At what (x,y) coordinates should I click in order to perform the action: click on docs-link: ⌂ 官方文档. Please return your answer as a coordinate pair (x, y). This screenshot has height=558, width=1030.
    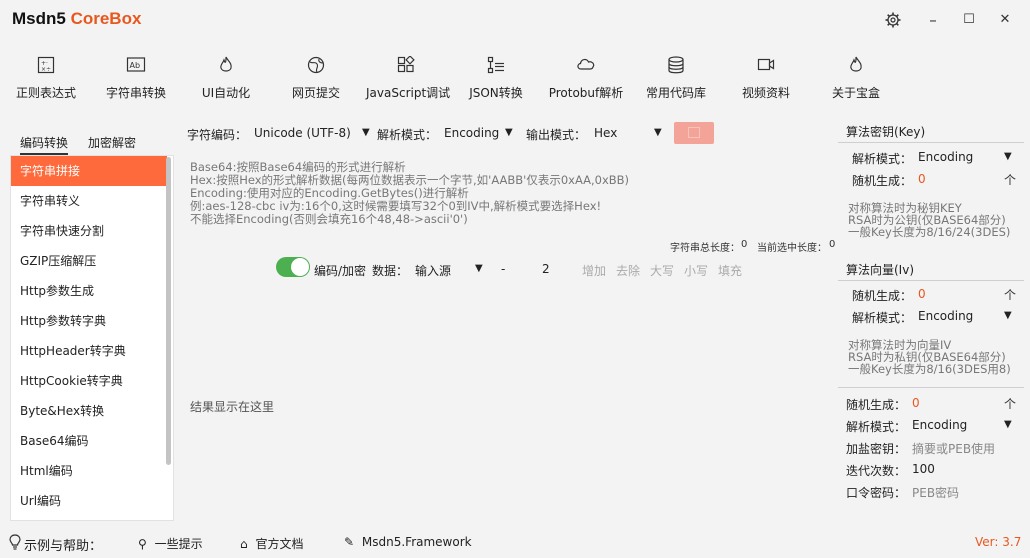
    Looking at the image, I should click on (271, 543).